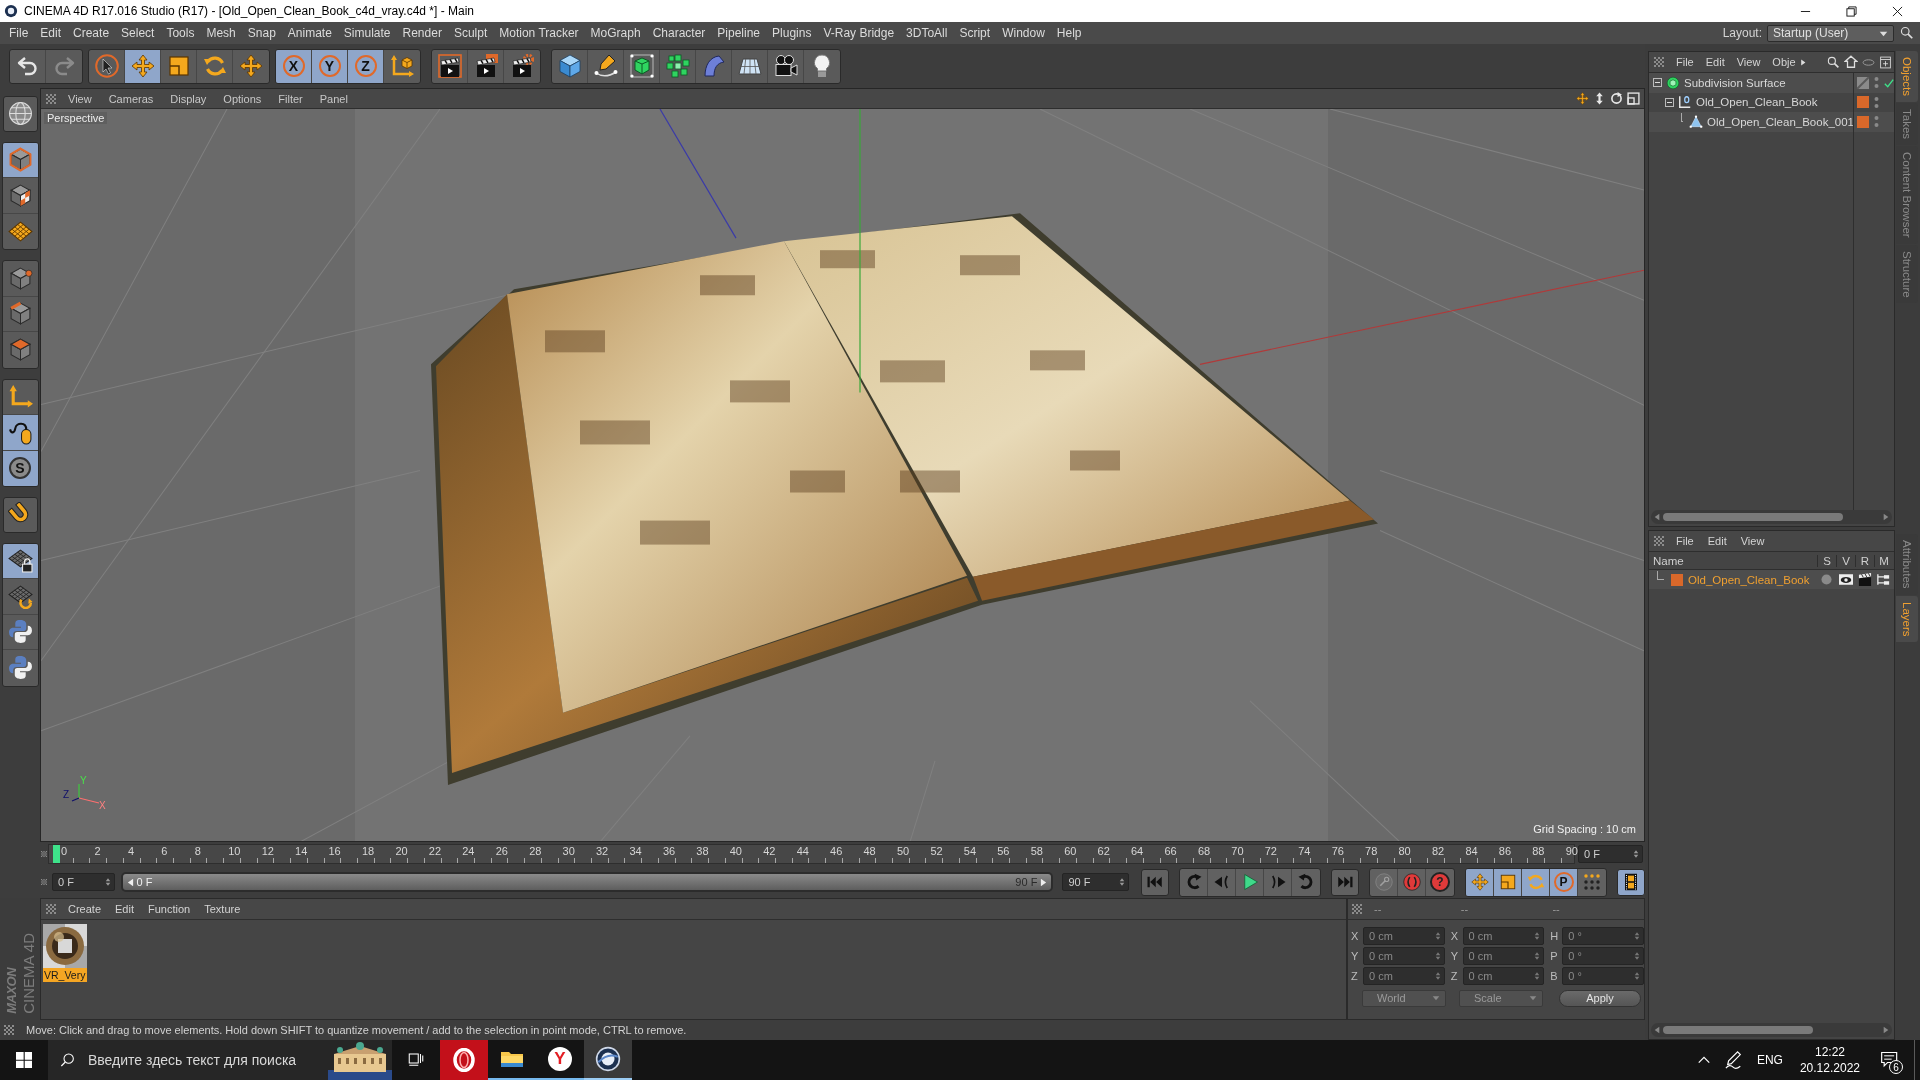 This screenshot has width=1920, height=1080. What do you see at coordinates (1826, 560) in the screenshot?
I see `column-header: S` at bounding box center [1826, 560].